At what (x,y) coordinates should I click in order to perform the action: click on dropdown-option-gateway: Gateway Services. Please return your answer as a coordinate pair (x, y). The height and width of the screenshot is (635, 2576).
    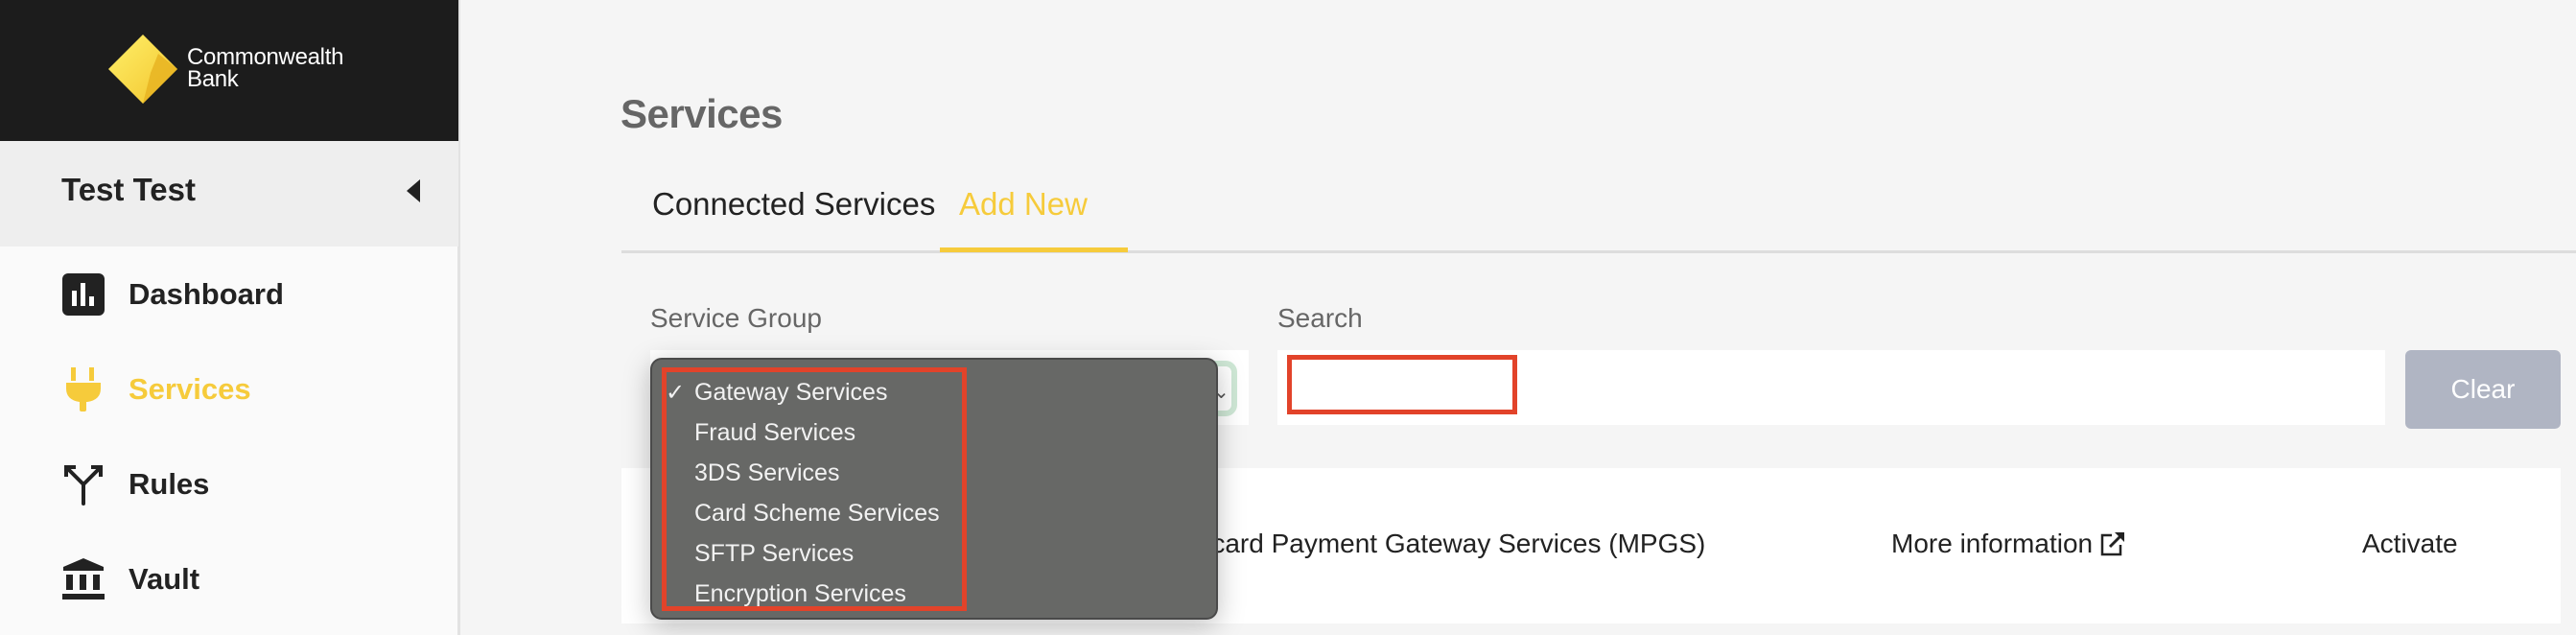
    Looking at the image, I should click on (790, 393).